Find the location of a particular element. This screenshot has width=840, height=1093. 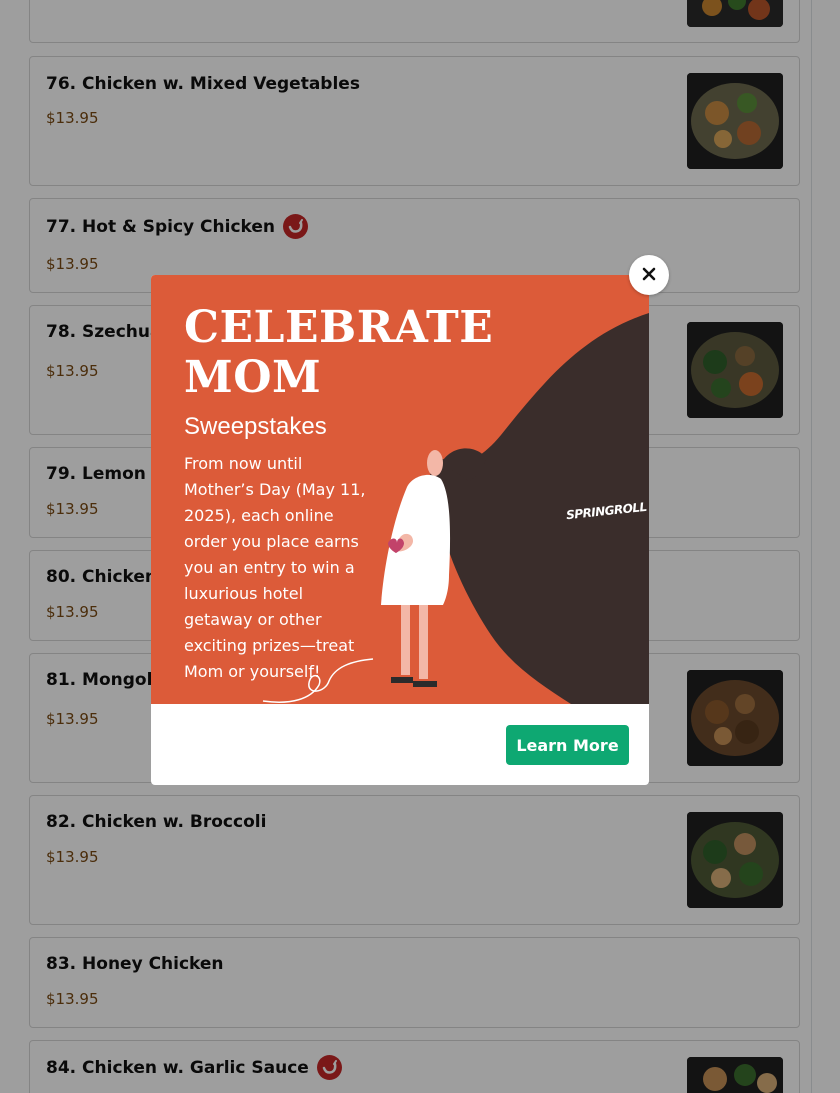

promo-title: CELEBRATE MOM is located at coordinates (339, 352).